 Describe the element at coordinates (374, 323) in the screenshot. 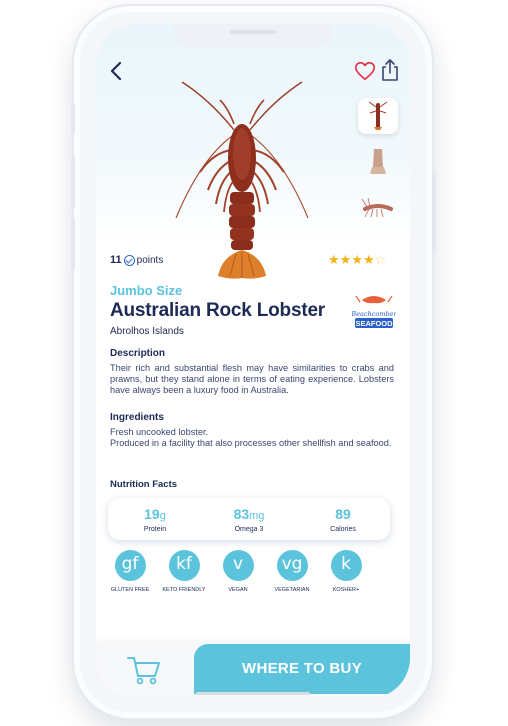

I see `svg-text: SEAFOOD` at that location.